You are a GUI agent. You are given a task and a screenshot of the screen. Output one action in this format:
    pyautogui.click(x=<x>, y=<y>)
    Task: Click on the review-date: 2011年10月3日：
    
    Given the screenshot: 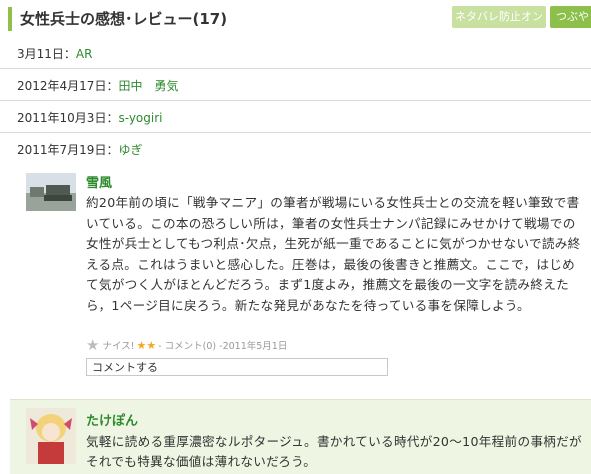 What is the action you would take?
    pyautogui.click(x=68, y=118)
    